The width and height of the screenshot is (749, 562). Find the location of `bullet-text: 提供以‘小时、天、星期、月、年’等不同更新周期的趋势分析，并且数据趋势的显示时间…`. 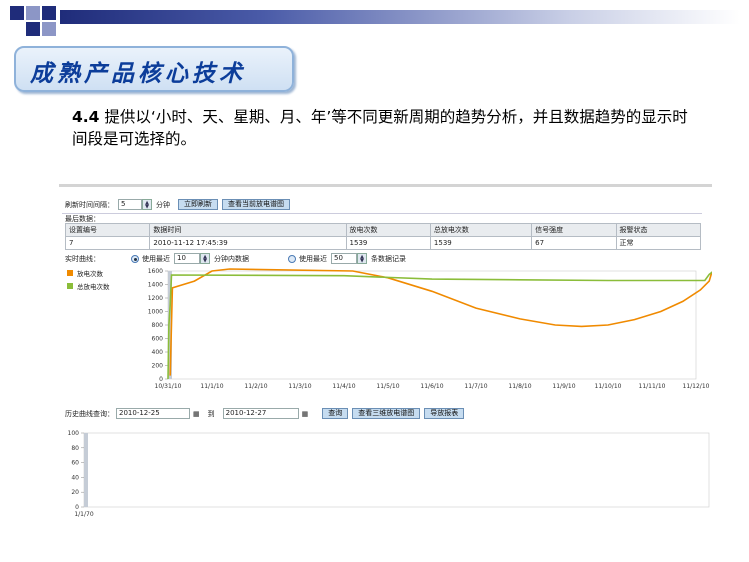

bullet-text: 提供以‘小时、天、星期、月、年’等不同更新周期的趋势分析，并且数据趋势的显示时间… is located at coordinates (380, 128).